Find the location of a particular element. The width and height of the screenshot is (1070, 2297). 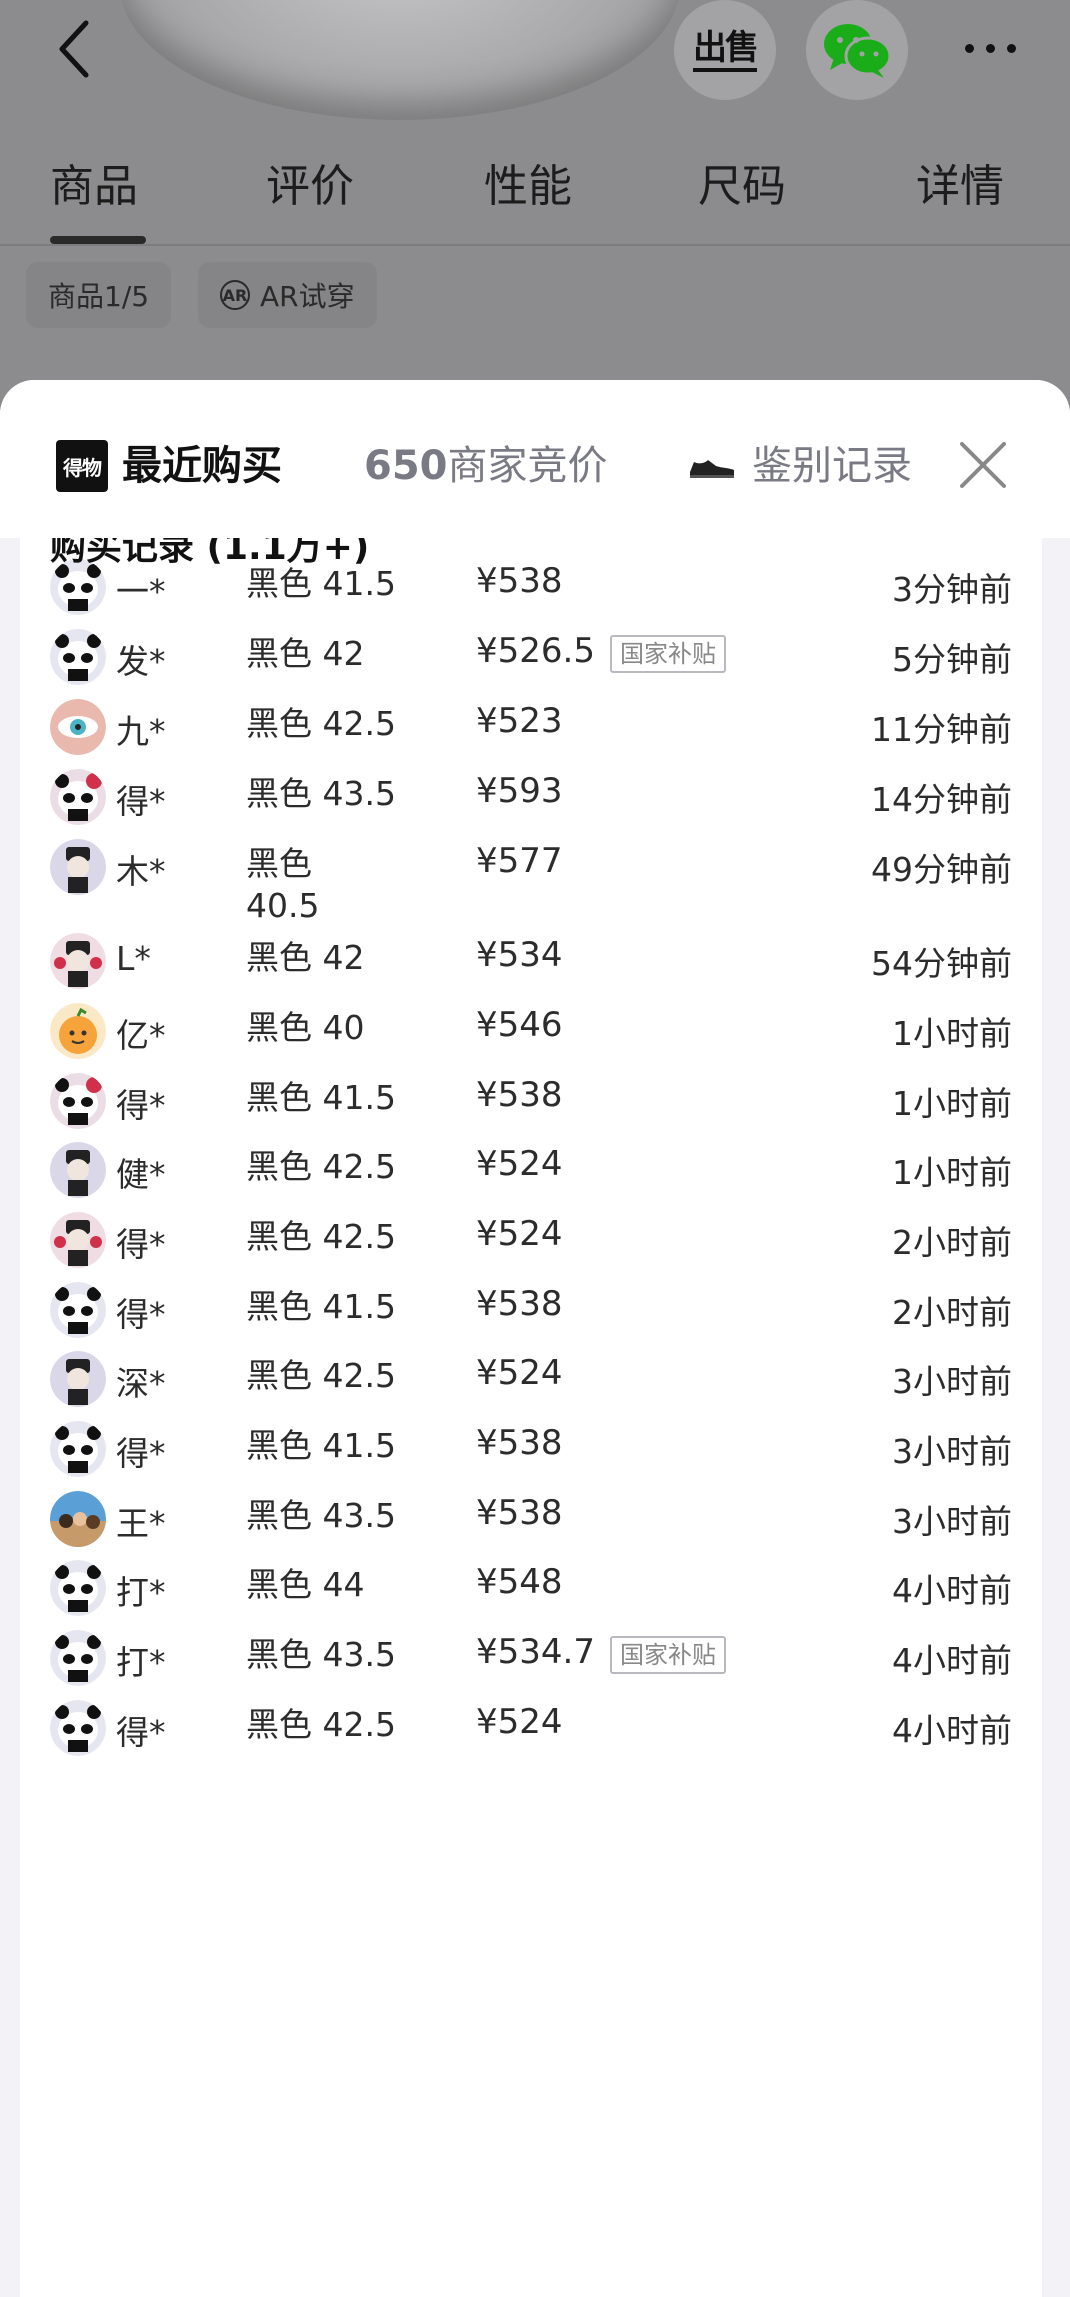

character-red-avatar is located at coordinates (78, 1240).